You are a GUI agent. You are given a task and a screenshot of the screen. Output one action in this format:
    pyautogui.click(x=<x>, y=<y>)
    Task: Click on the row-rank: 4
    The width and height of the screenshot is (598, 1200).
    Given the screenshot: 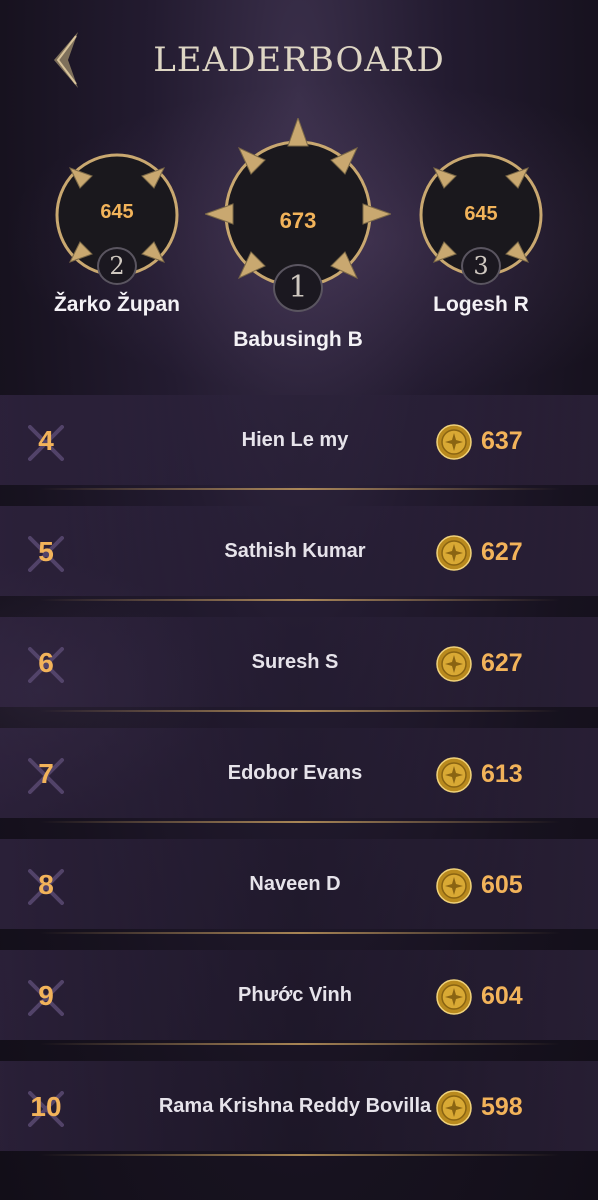 What is the action you would take?
    pyautogui.click(x=46, y=443)
    